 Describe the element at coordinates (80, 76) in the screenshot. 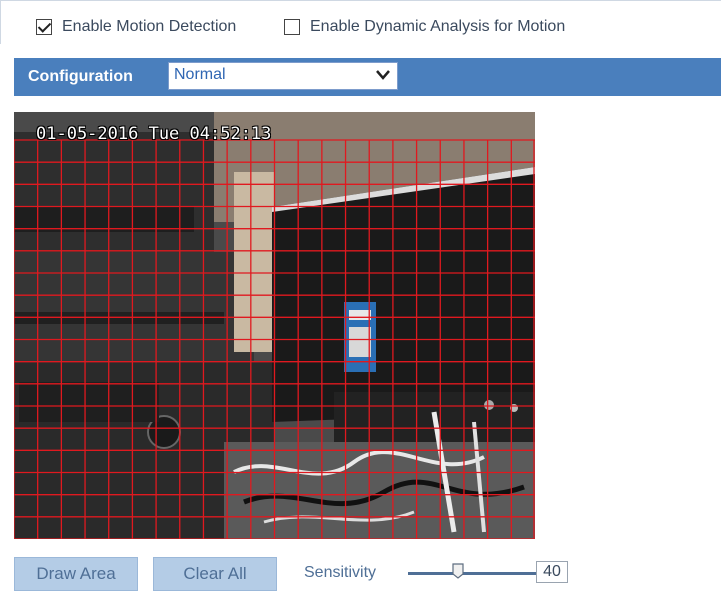

I see `configuration-label: Configuration` at that location.